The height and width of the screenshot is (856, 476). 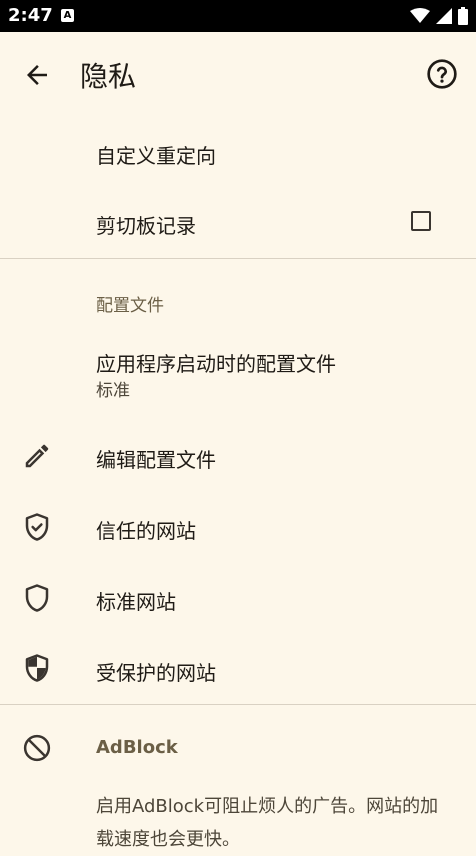 I want to click on startup-profile-value: 标准, so click(x=113, y=391).